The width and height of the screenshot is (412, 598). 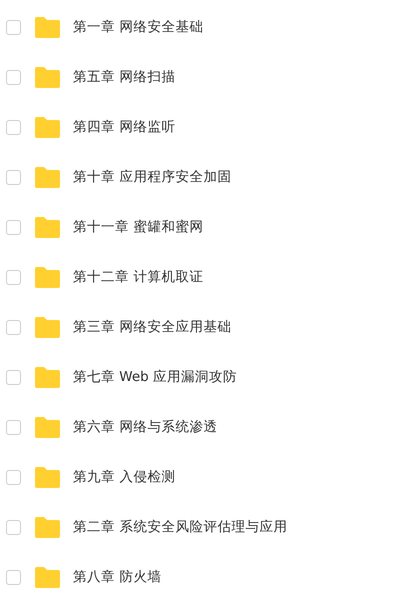 I want to click on folder-name: 第五章 网络扫描, so click(x=124, y=77).